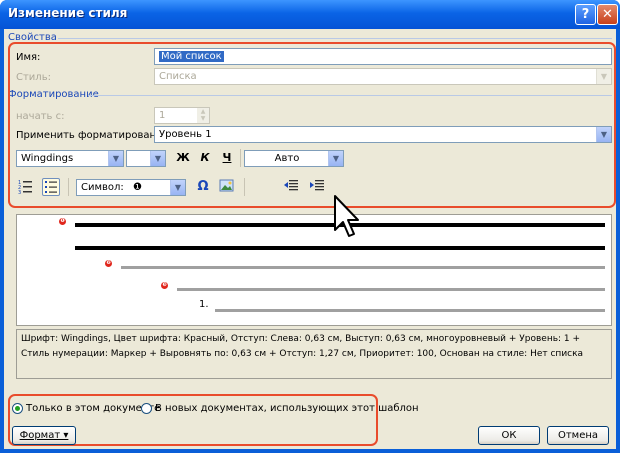 The width and height of the screenshot is (620, 453). I want to click on level-4-marker: 1., so click(204, 304).